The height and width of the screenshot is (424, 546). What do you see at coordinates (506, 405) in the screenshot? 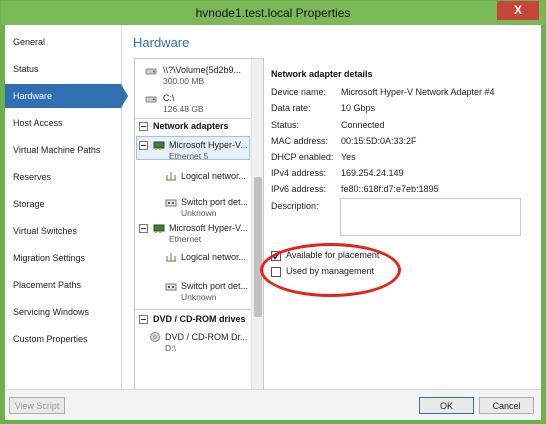
I see `cancel-button: Cancel` at bounding box center [506, 405].